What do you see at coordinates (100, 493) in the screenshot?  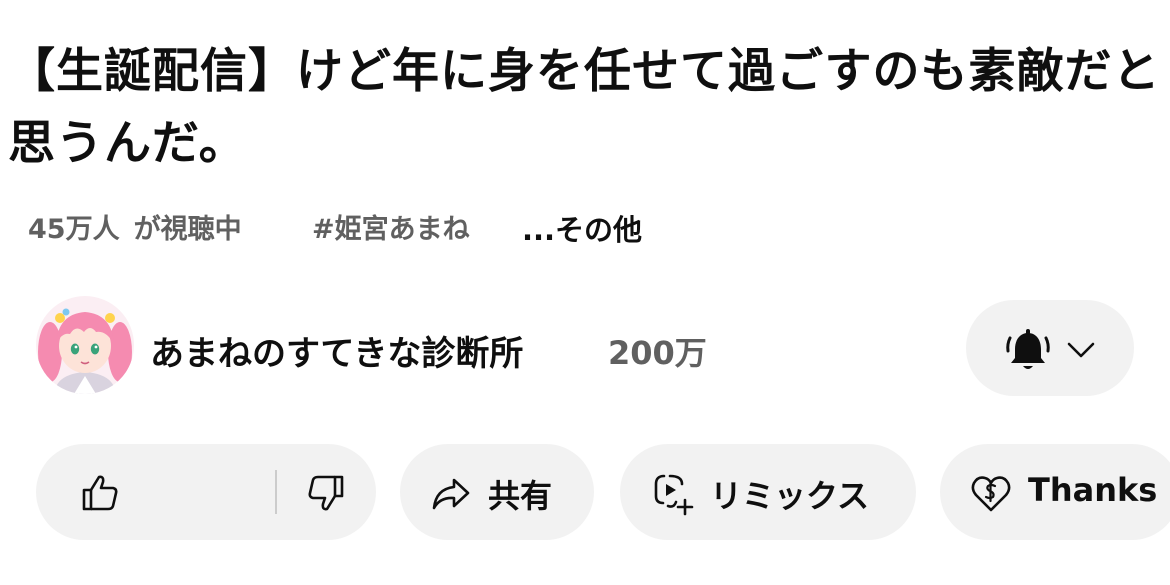 I see `thumbs-up-icon` at bounding box center [100, 493].